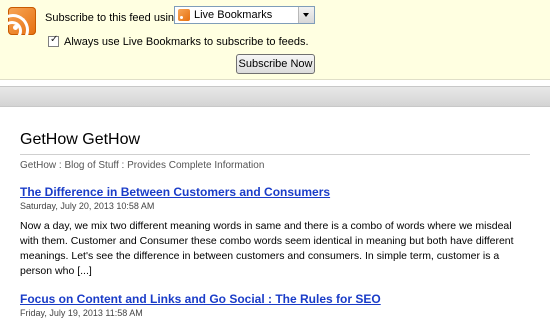  I want to click on reader-select-value: Live Bookmarks, so click(233, 15).